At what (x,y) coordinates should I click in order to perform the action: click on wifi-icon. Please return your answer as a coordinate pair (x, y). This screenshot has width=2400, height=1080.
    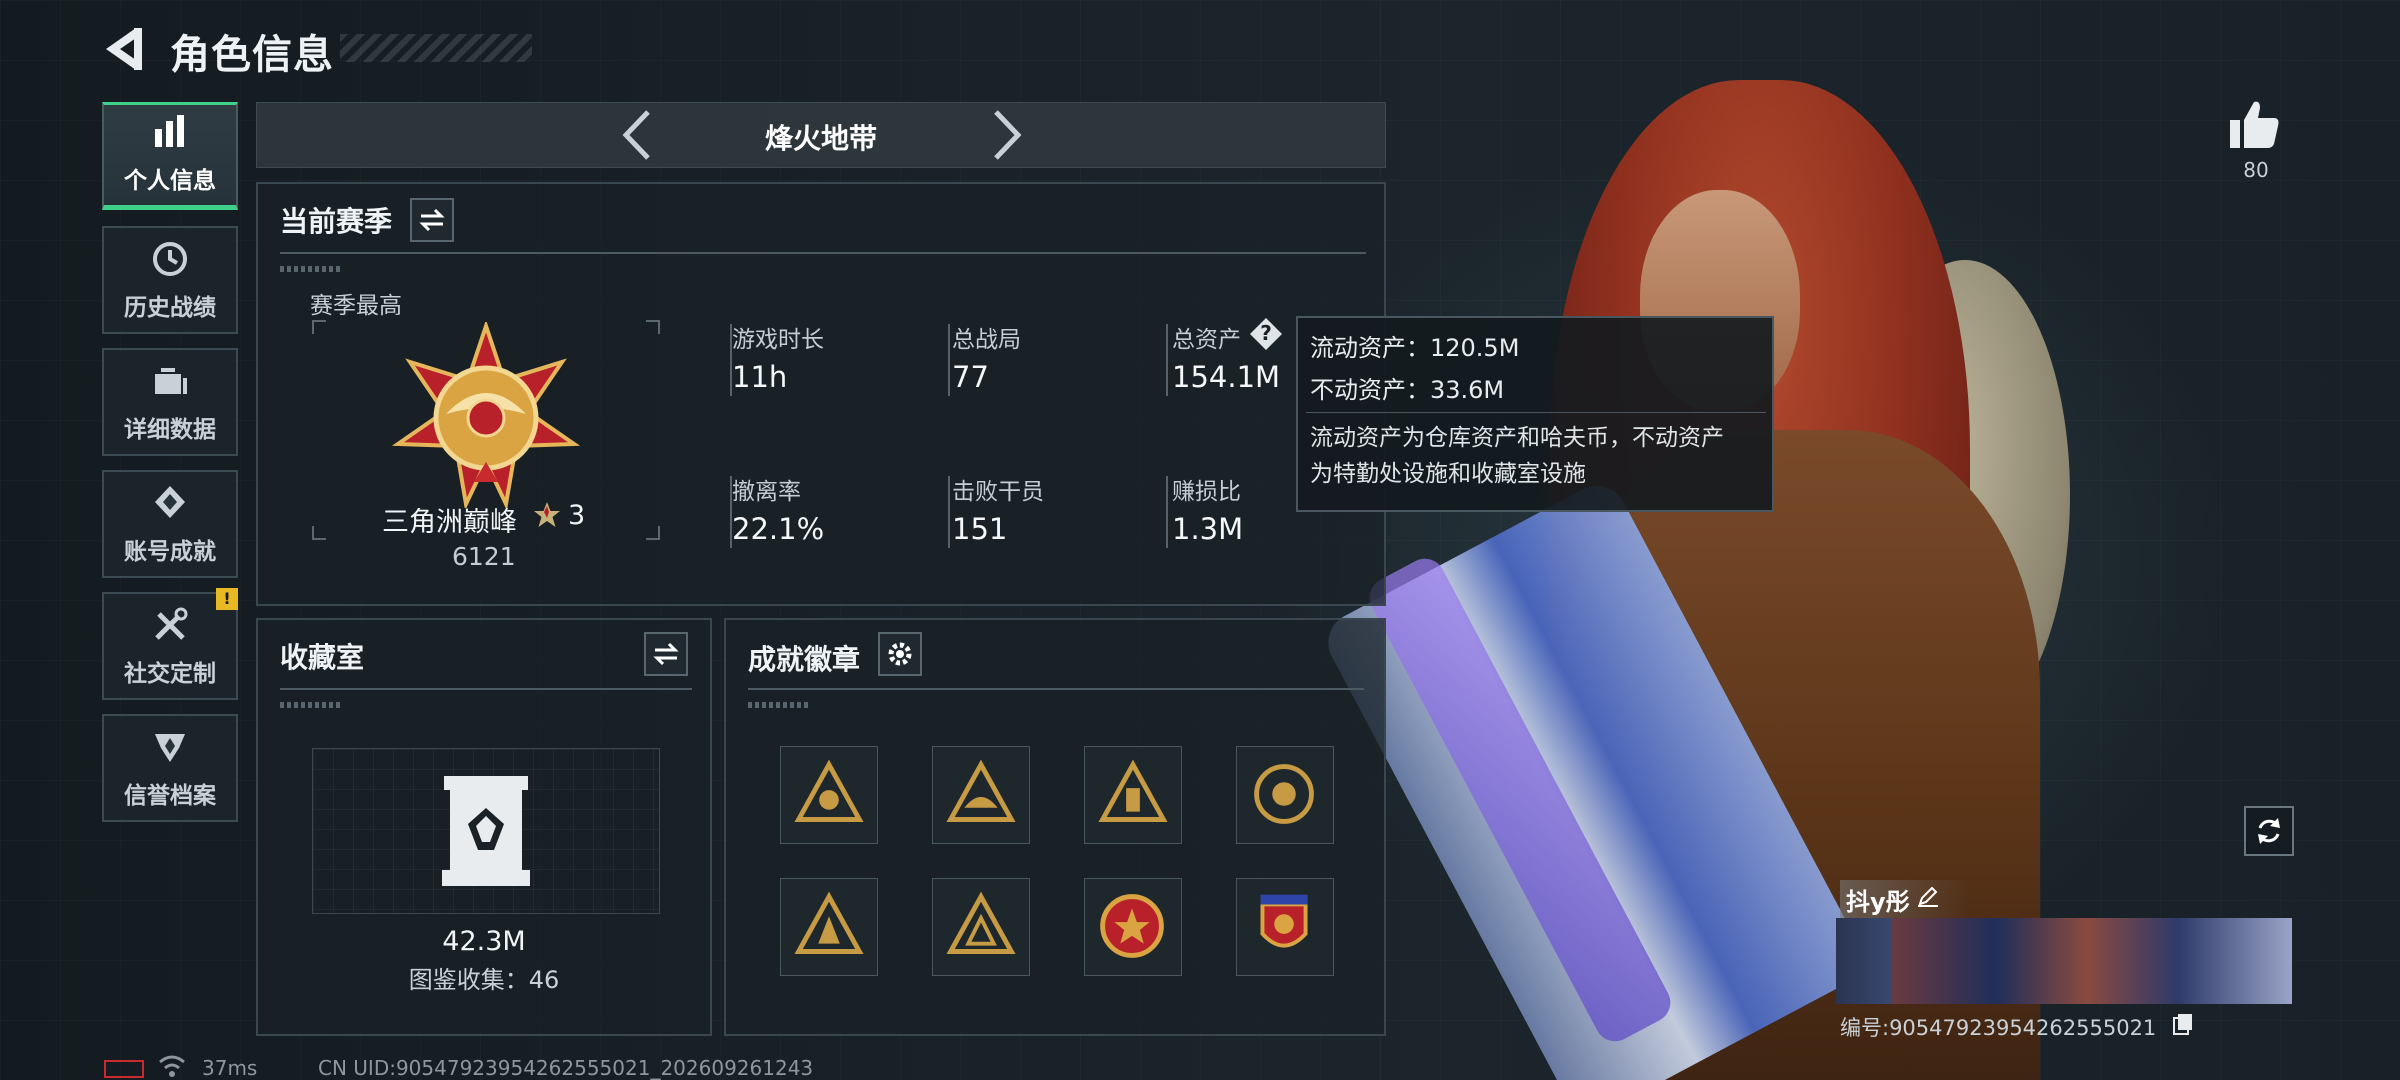
    Looking at the image, I should click on (172, 1066).